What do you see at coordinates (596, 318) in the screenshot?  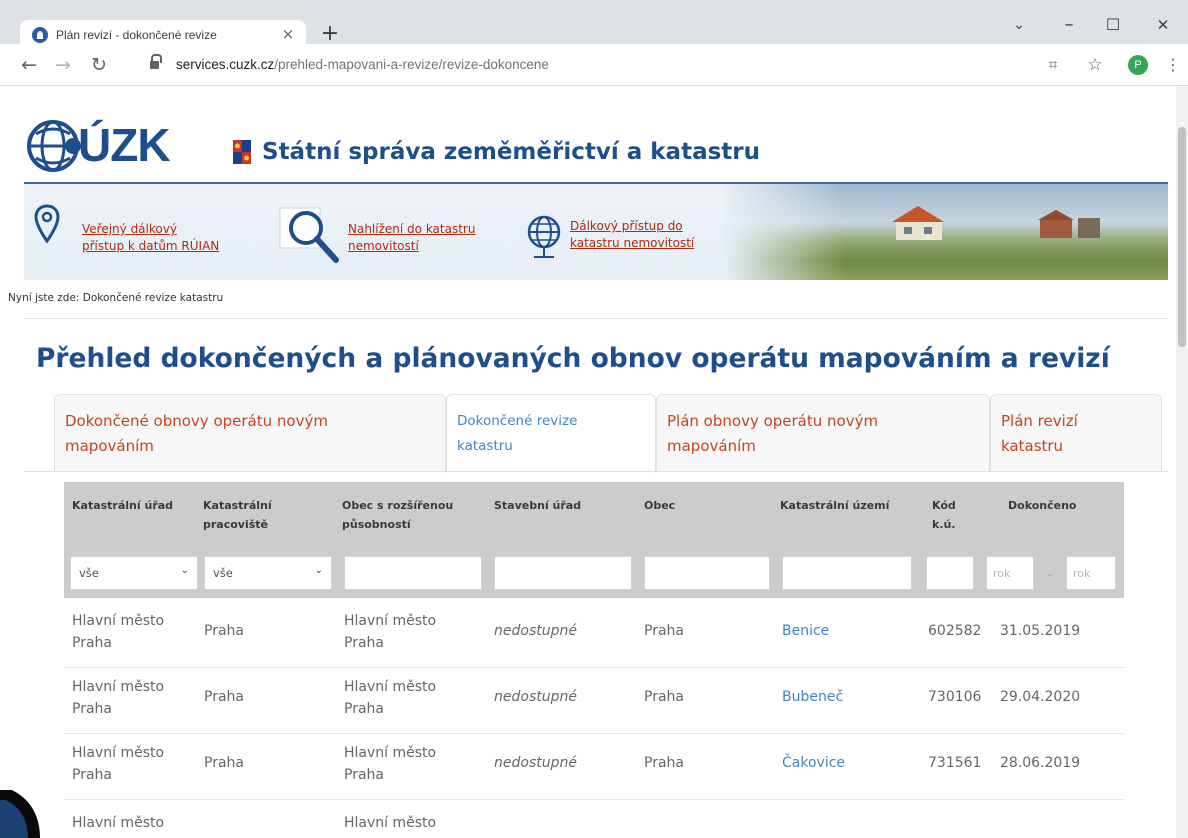 I see `content-divider` at bounding box center [596, 318].